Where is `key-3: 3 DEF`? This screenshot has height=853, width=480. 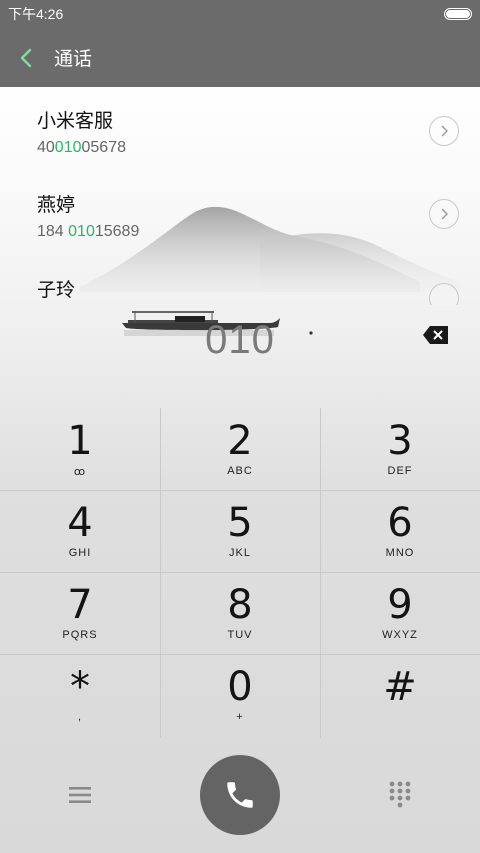 key-3: 3 DEF is located at coordinates (400, 449).